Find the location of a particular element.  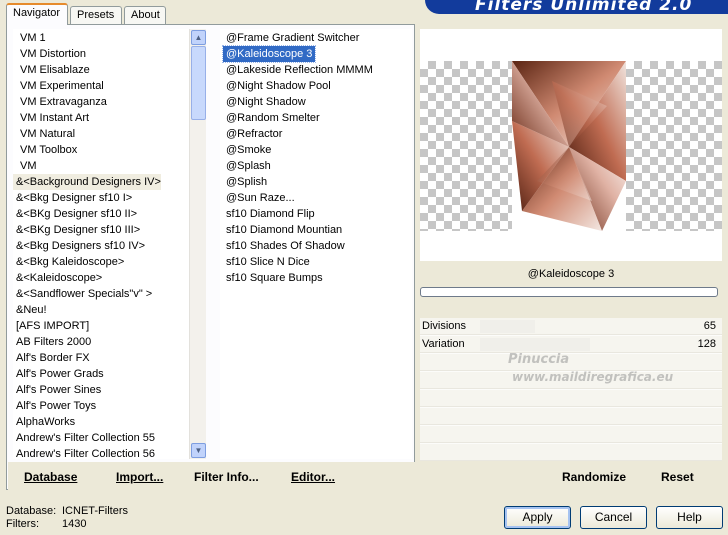

filter-item: sf10 Slice N Dice is located at coordinates (266, 262).